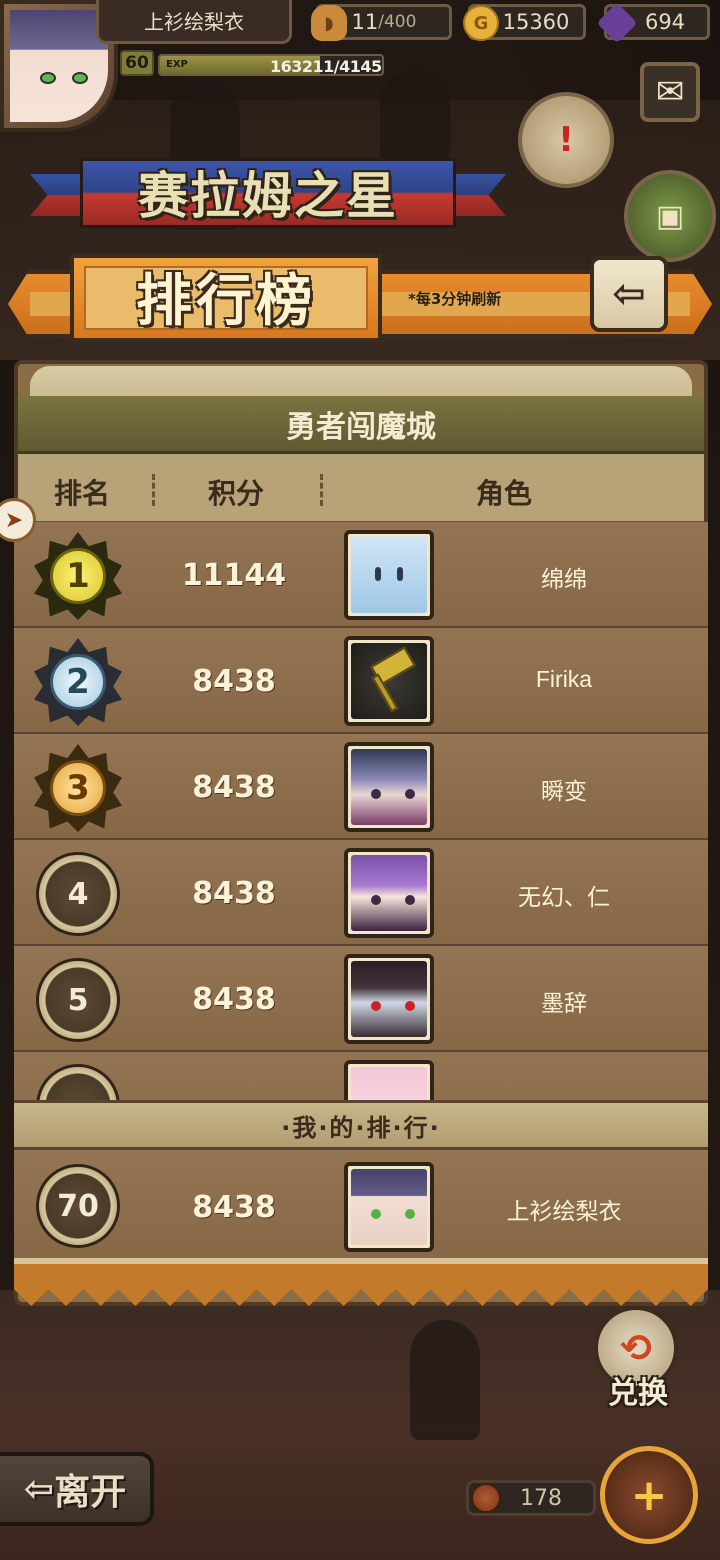 The width and height of the screenshot is (720, 1560). I want to click on gem-counter: 694, so click(653, 23).